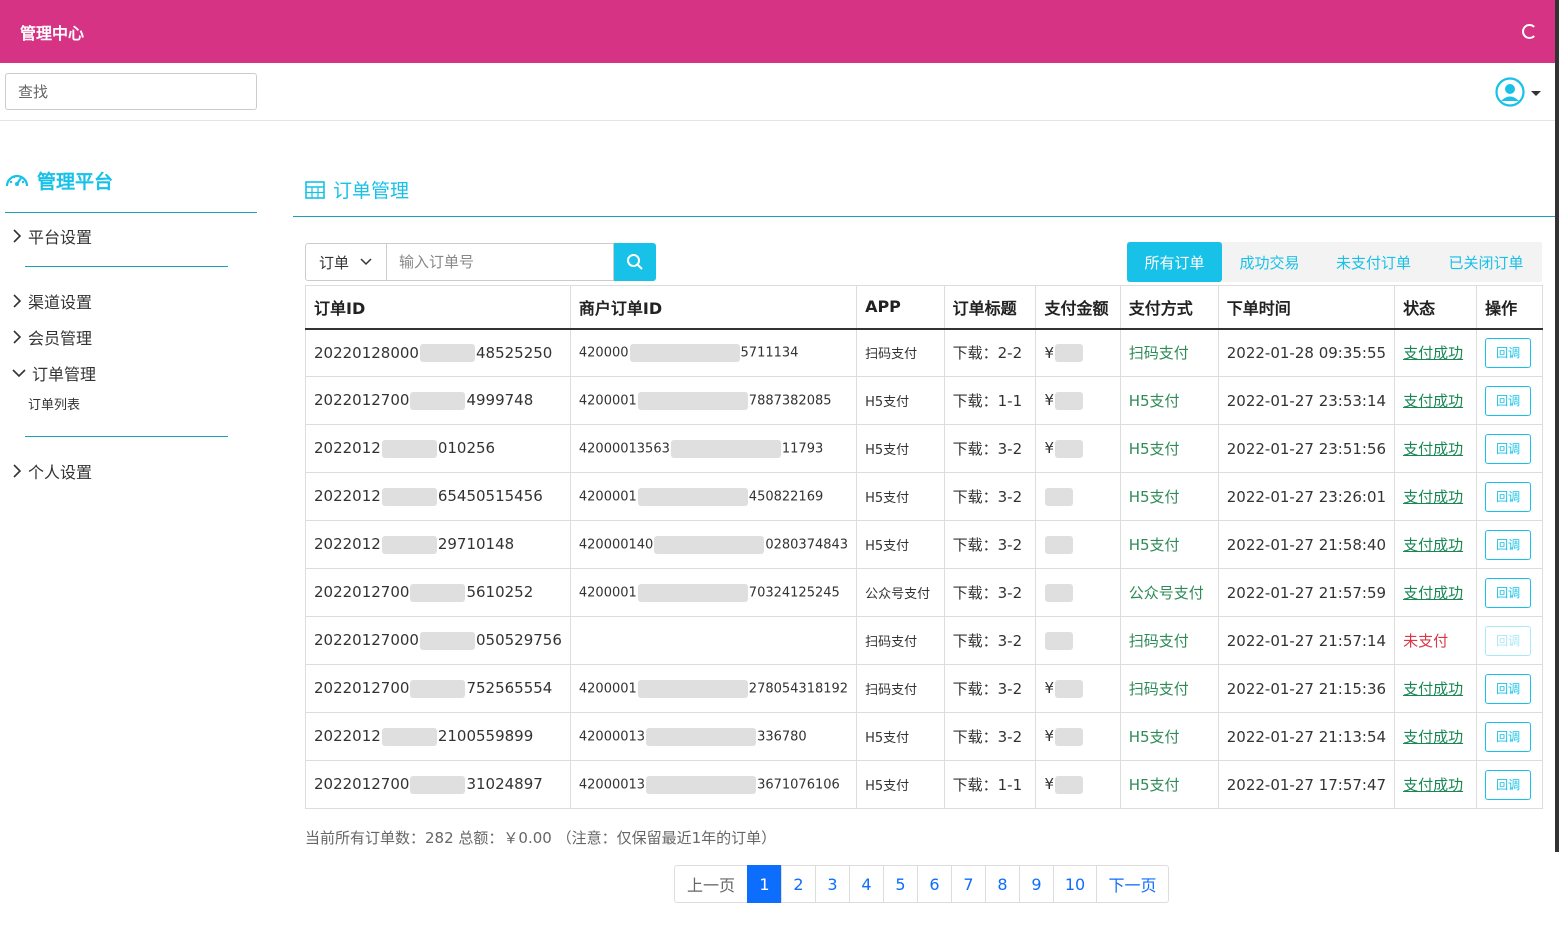  Describe the element at coordinates (1373, 262) in the screenshot. I see `tab-unpaid: 未支付订单` at that location.